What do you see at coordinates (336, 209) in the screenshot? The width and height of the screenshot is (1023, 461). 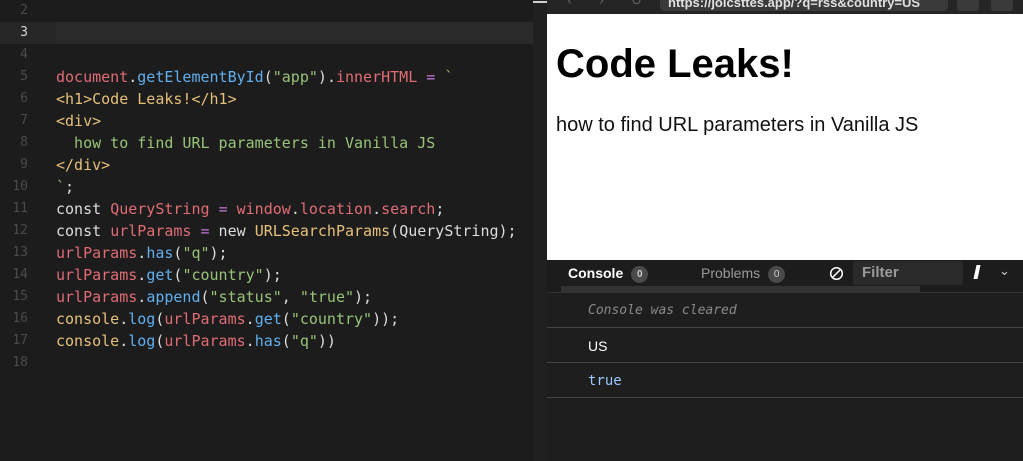 I see `code-token: location` at bounding box center [336, 209].